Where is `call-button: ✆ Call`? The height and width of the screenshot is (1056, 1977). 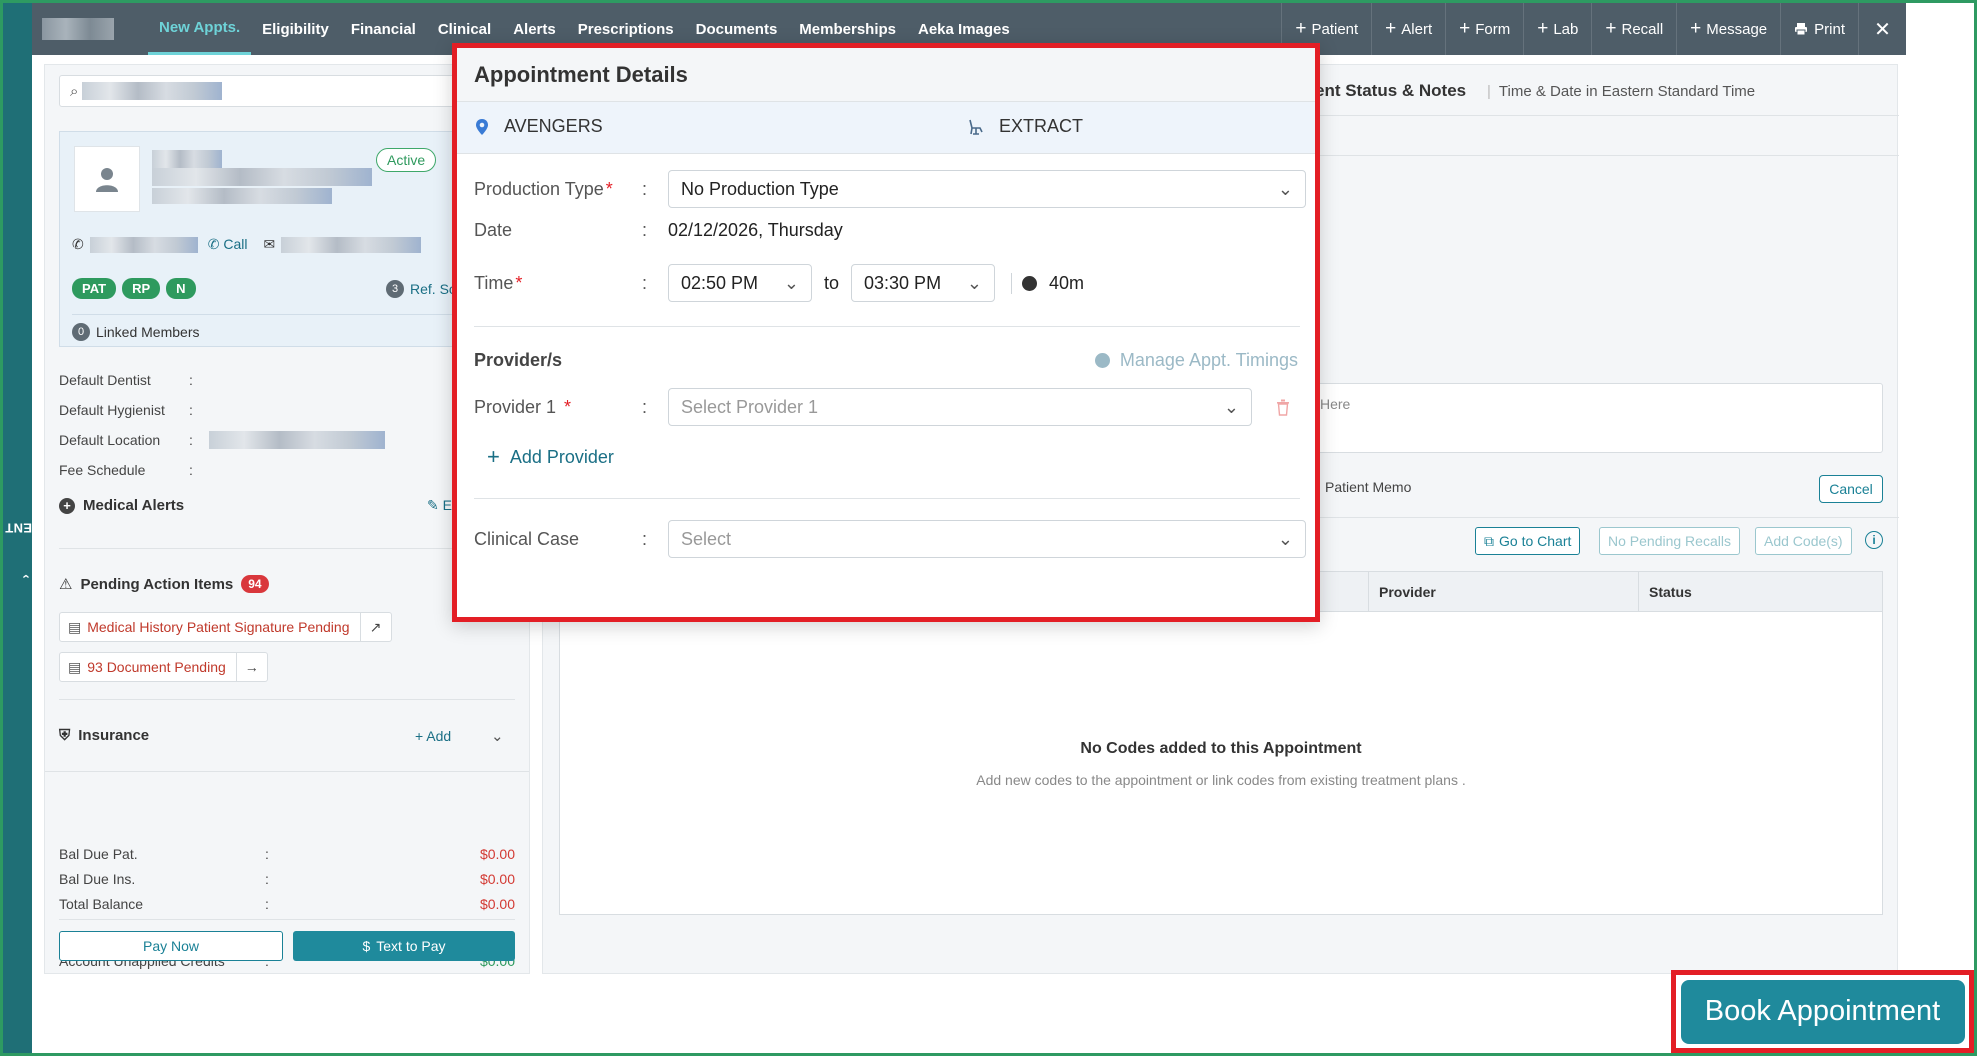
call-button: ✆ Call is located at coordinates (228, 244).